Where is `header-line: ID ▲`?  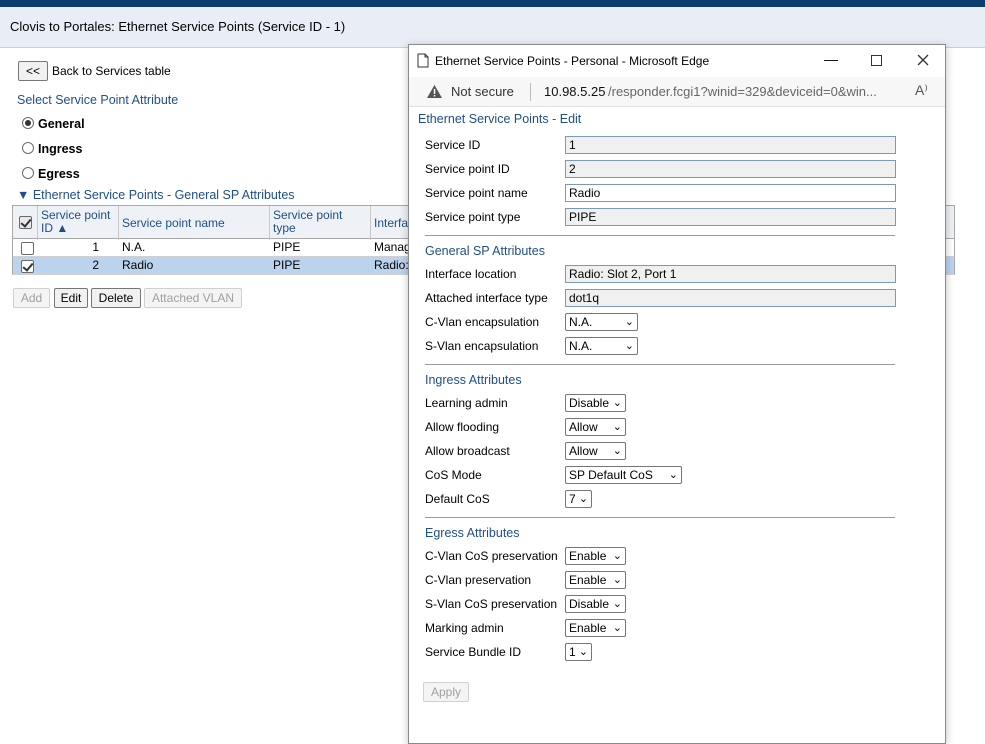
header-line: ID ▲ is located at coordinates (55, 228).